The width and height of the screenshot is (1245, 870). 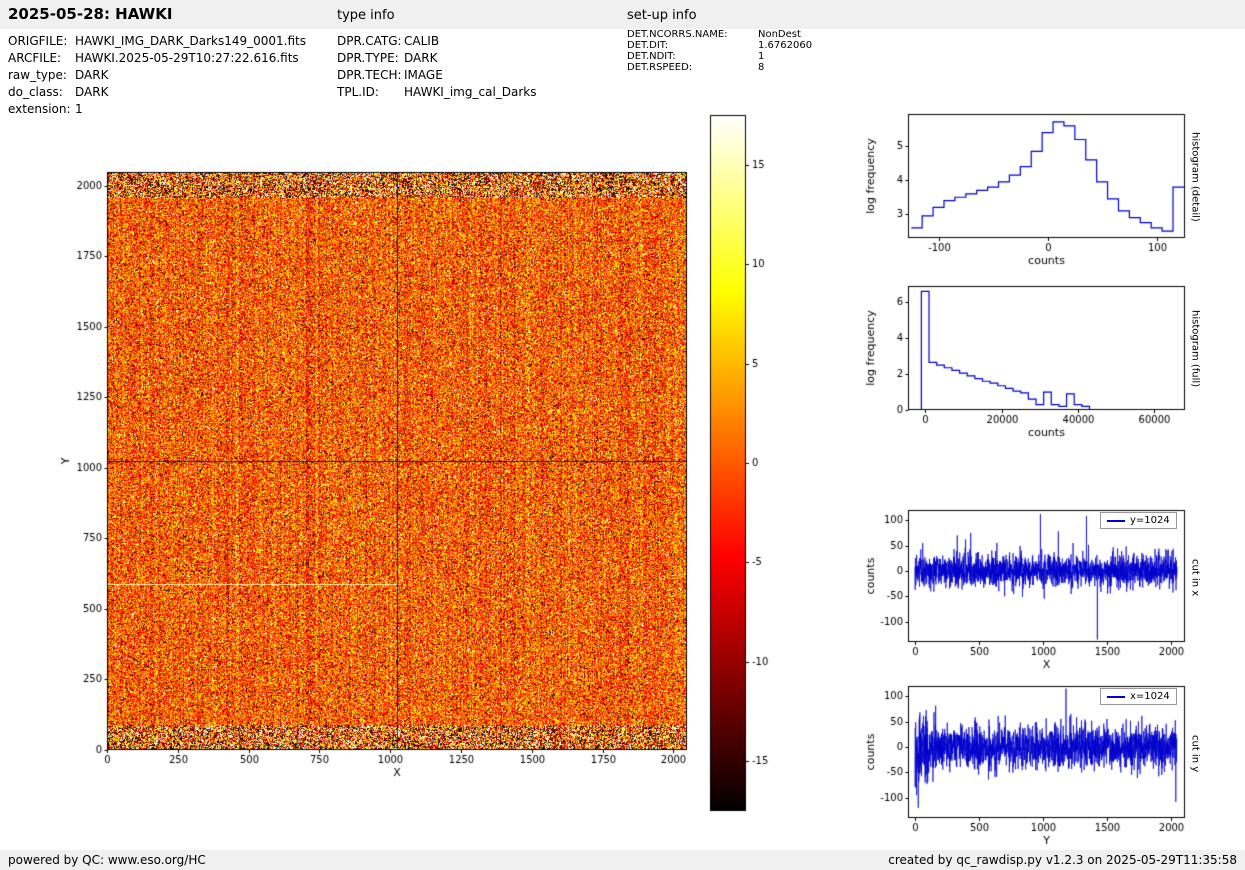 What do you see at coordinates (1195, 177) in the screenshot?
I see `side-label-histogram-detail: histogram (detail)` at bounding box center [1195, 177].